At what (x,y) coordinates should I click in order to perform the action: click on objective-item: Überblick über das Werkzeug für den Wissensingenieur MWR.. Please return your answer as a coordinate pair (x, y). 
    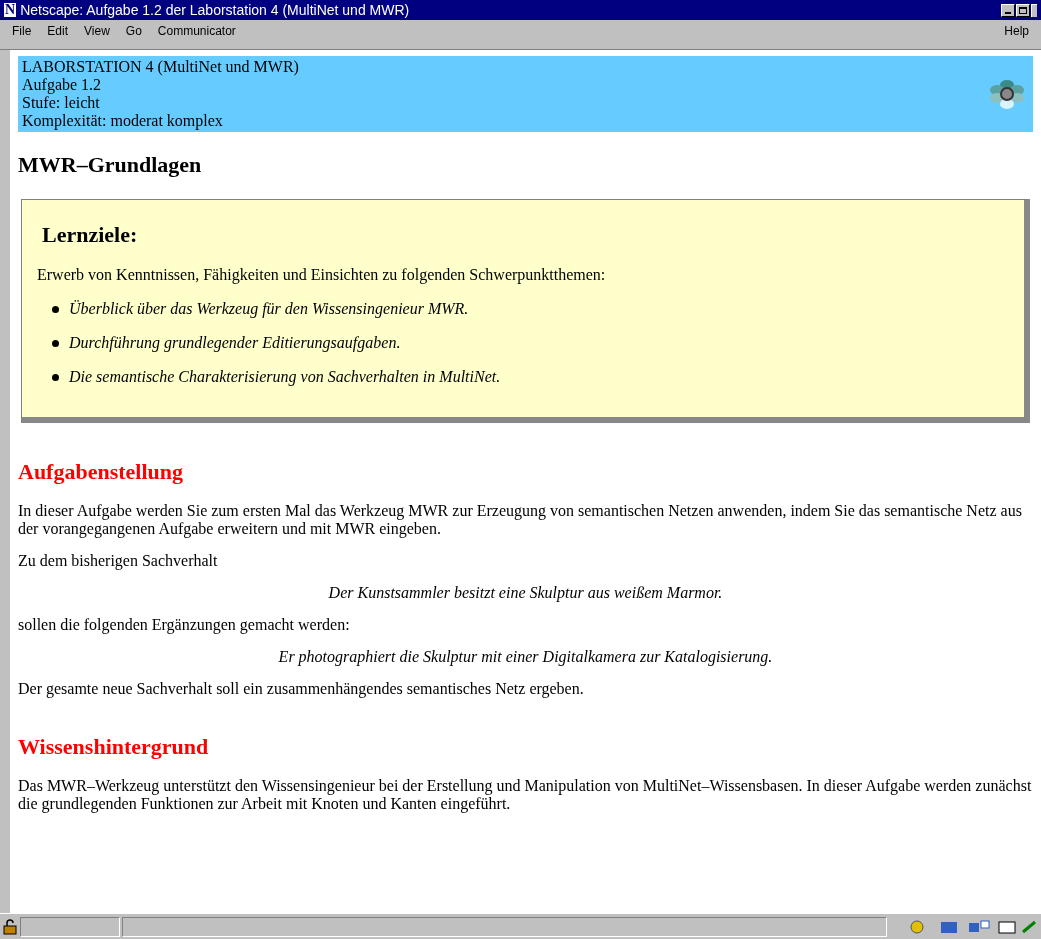
    Looking at the image, I should click on (269, 309).